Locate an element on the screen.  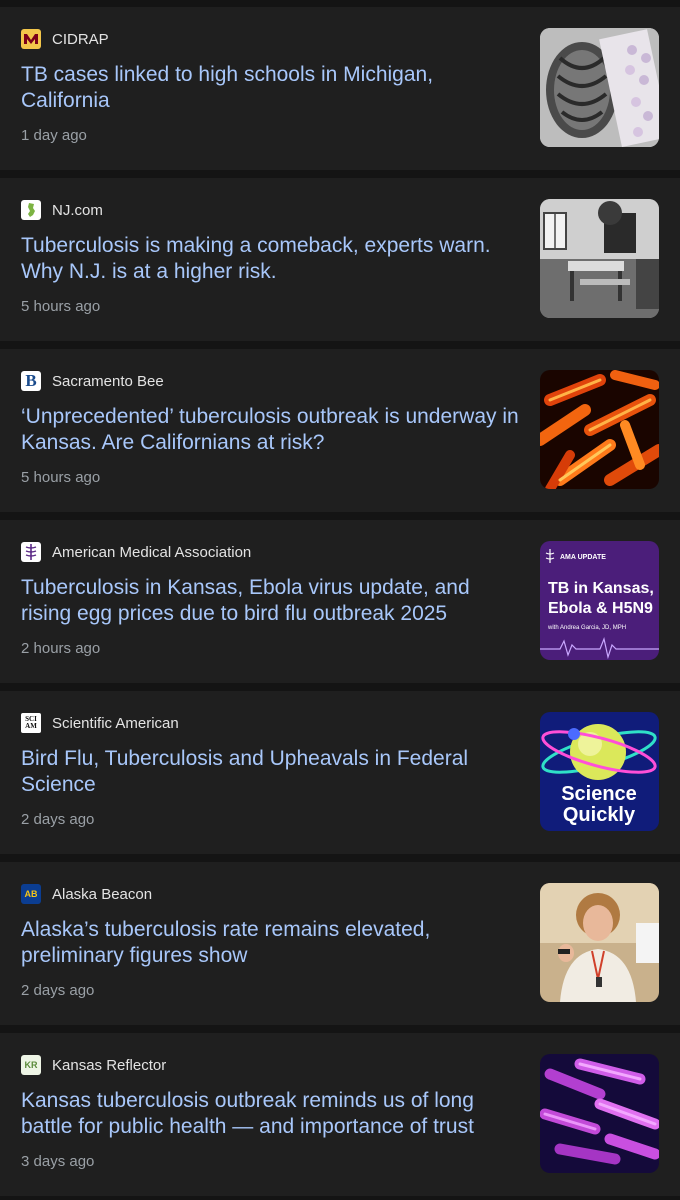
source-name: Kansas Reflector is located at coordinates (109, 1065).